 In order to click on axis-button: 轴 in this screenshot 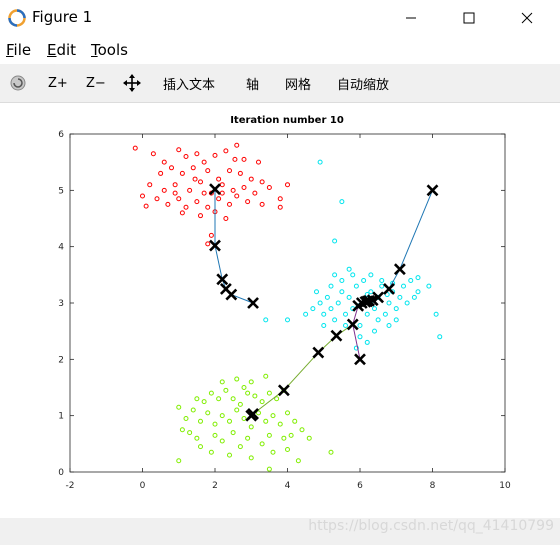, I will do `click(252, 83)`.